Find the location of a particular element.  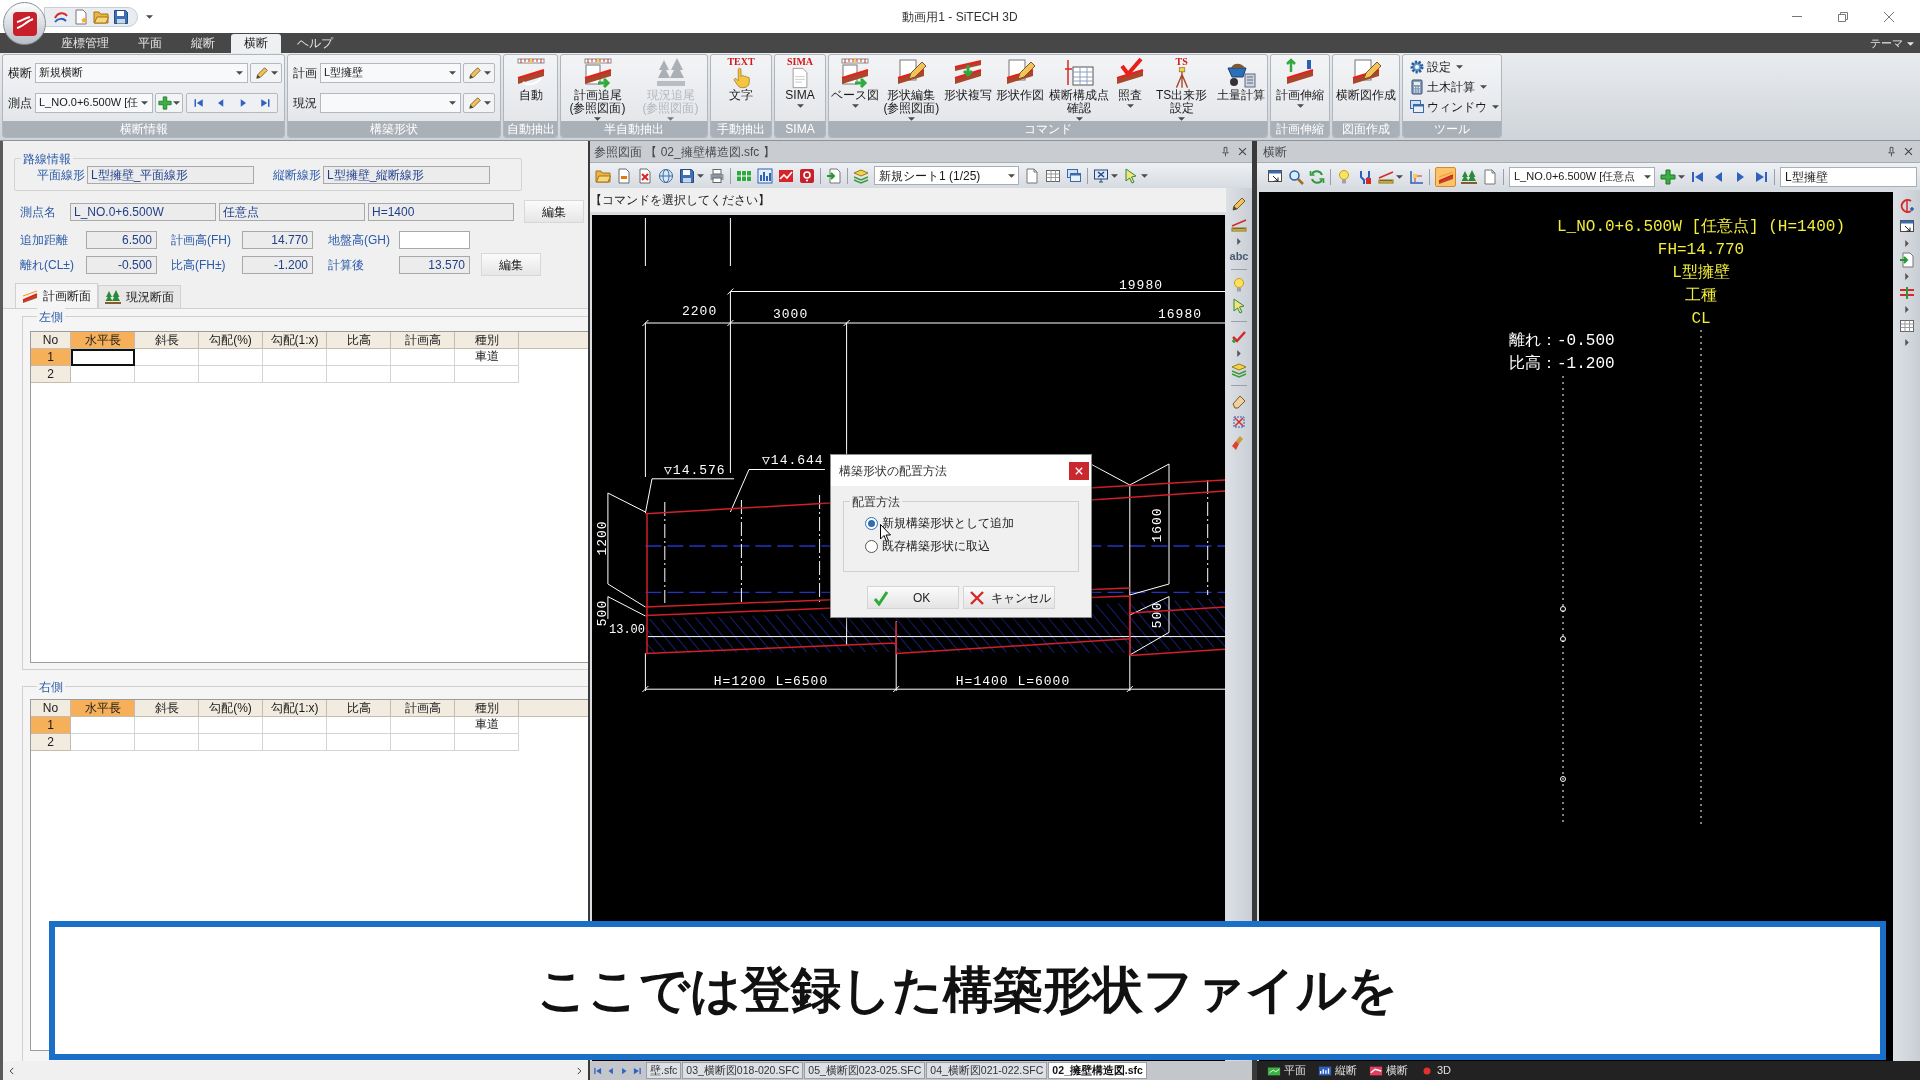

table-cell: 車道 is located at coordinates (487, 357).